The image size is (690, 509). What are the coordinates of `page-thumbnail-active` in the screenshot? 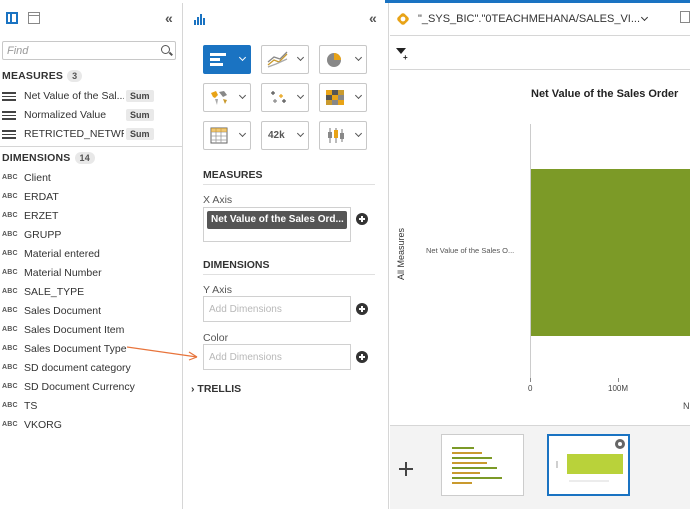 It's located at (588, 465).